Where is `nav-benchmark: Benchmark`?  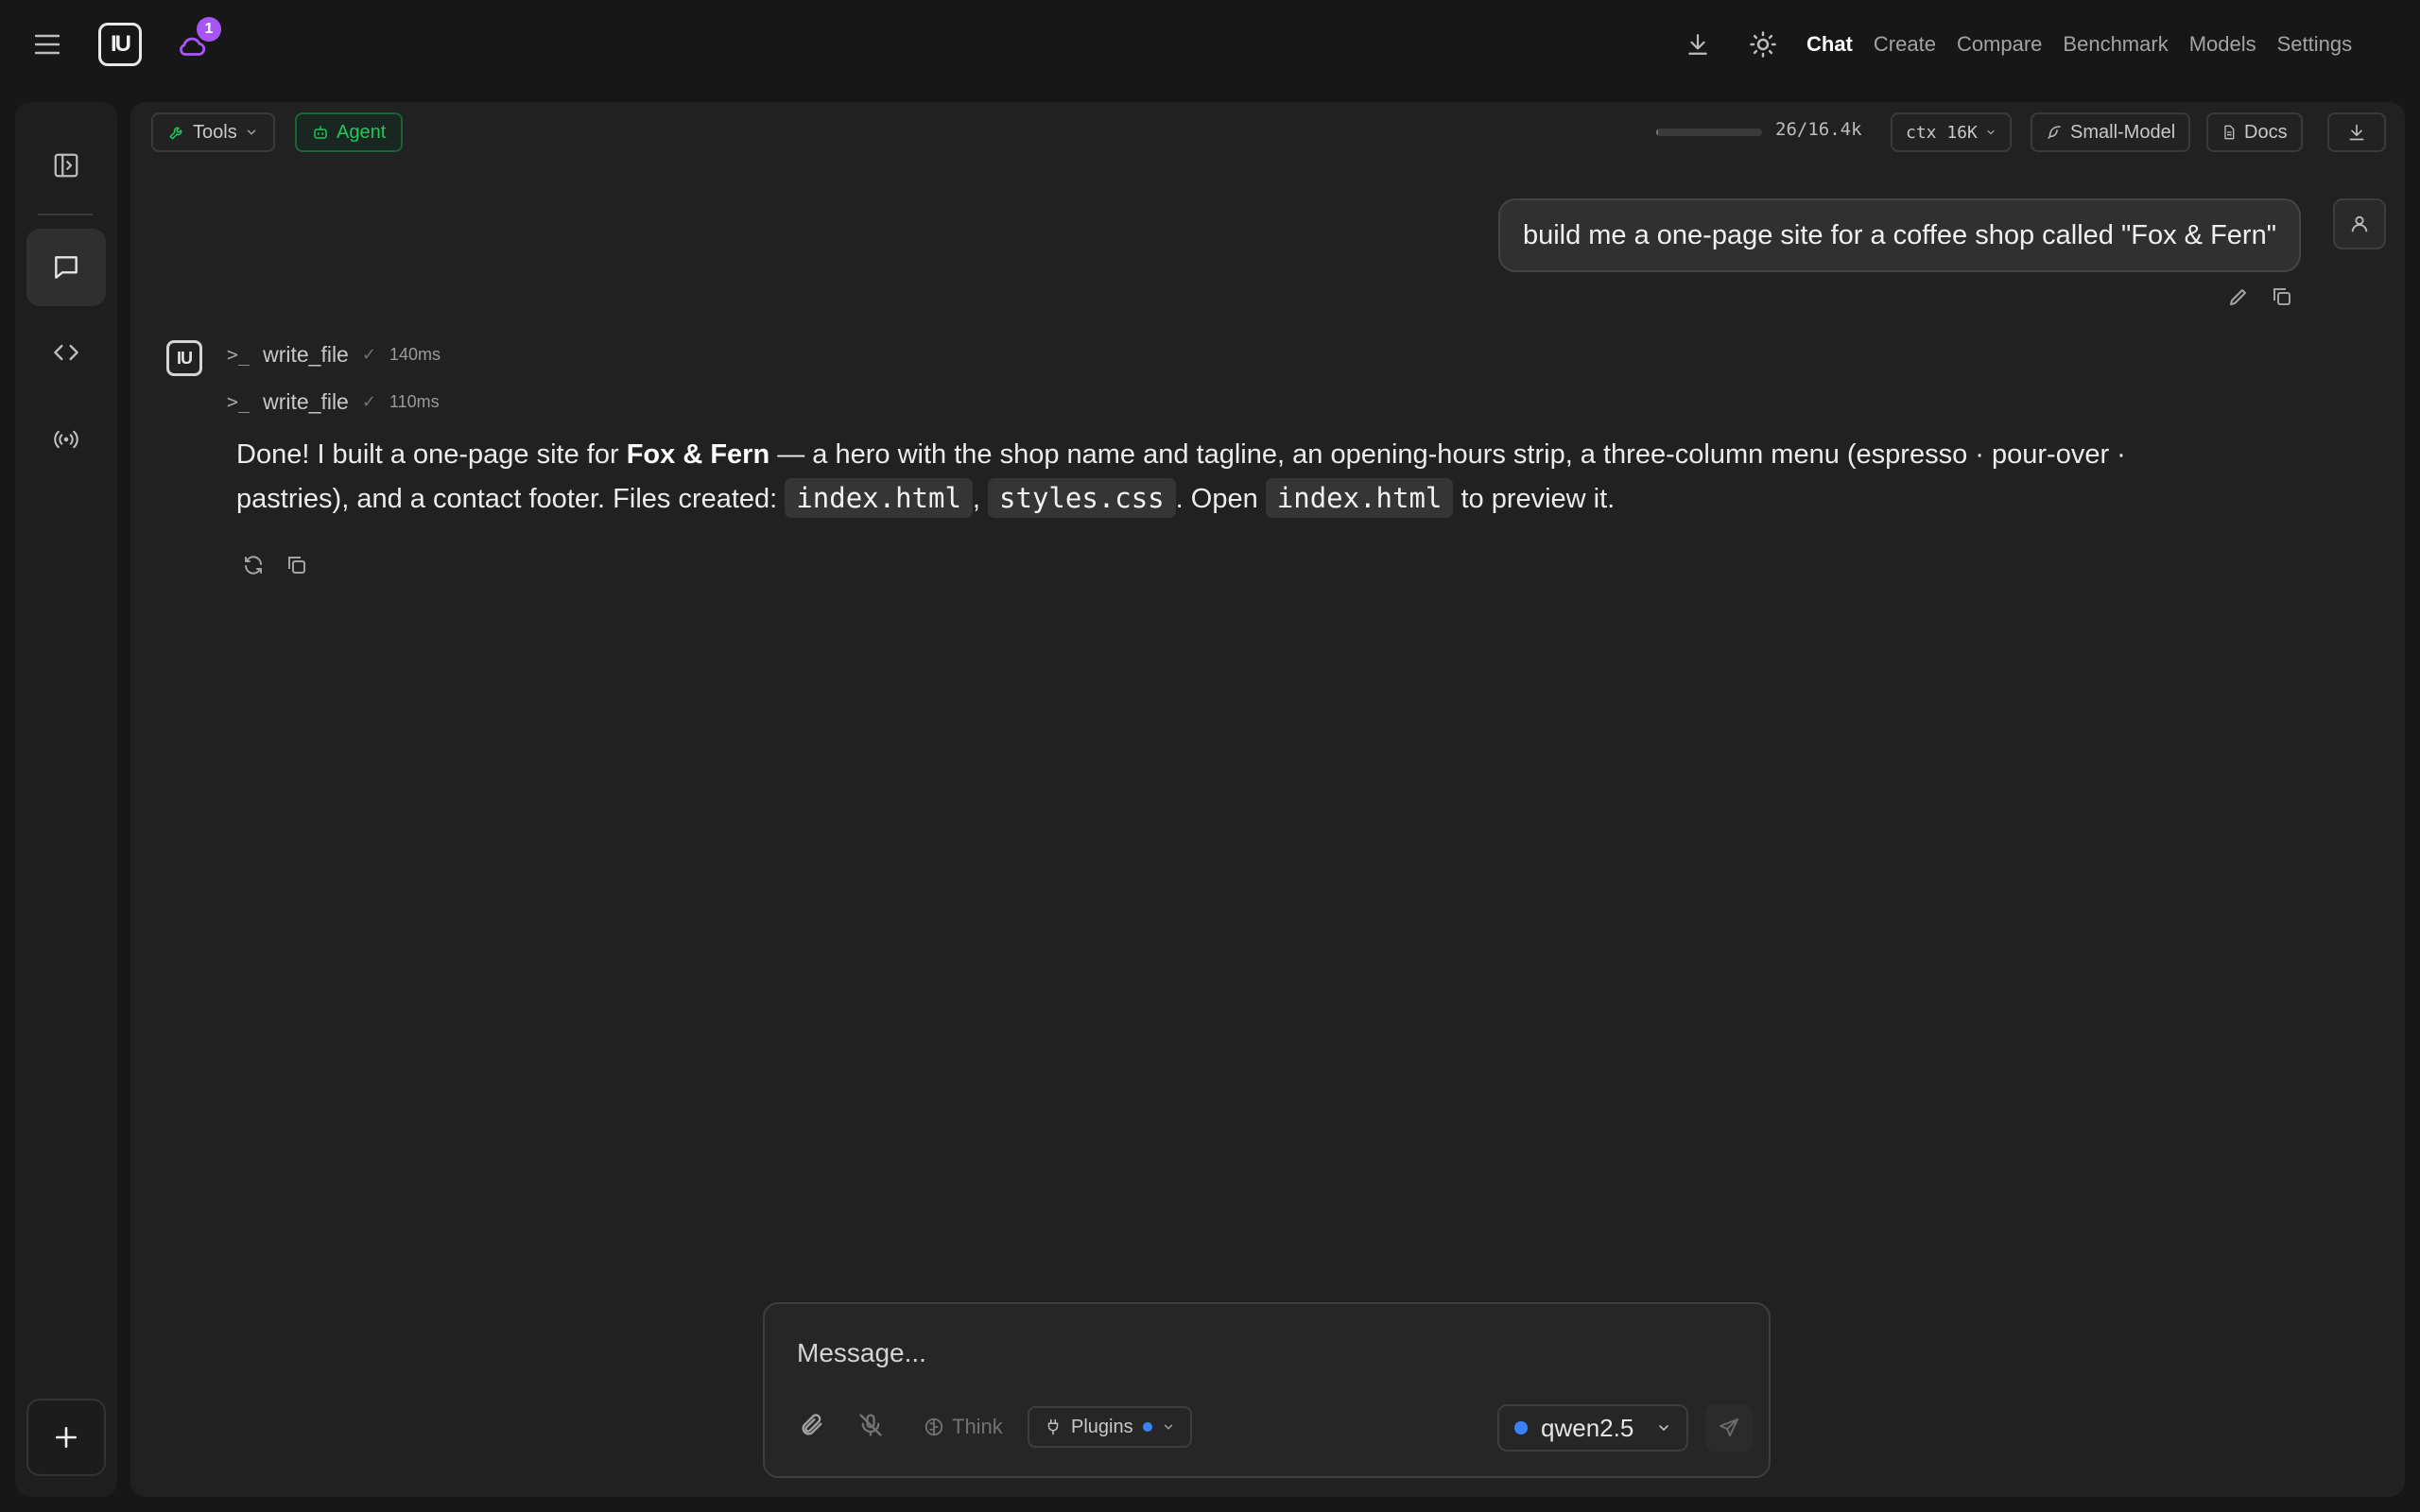
nav-benchmark: Benchmark is located at coordinates (2115, 44).